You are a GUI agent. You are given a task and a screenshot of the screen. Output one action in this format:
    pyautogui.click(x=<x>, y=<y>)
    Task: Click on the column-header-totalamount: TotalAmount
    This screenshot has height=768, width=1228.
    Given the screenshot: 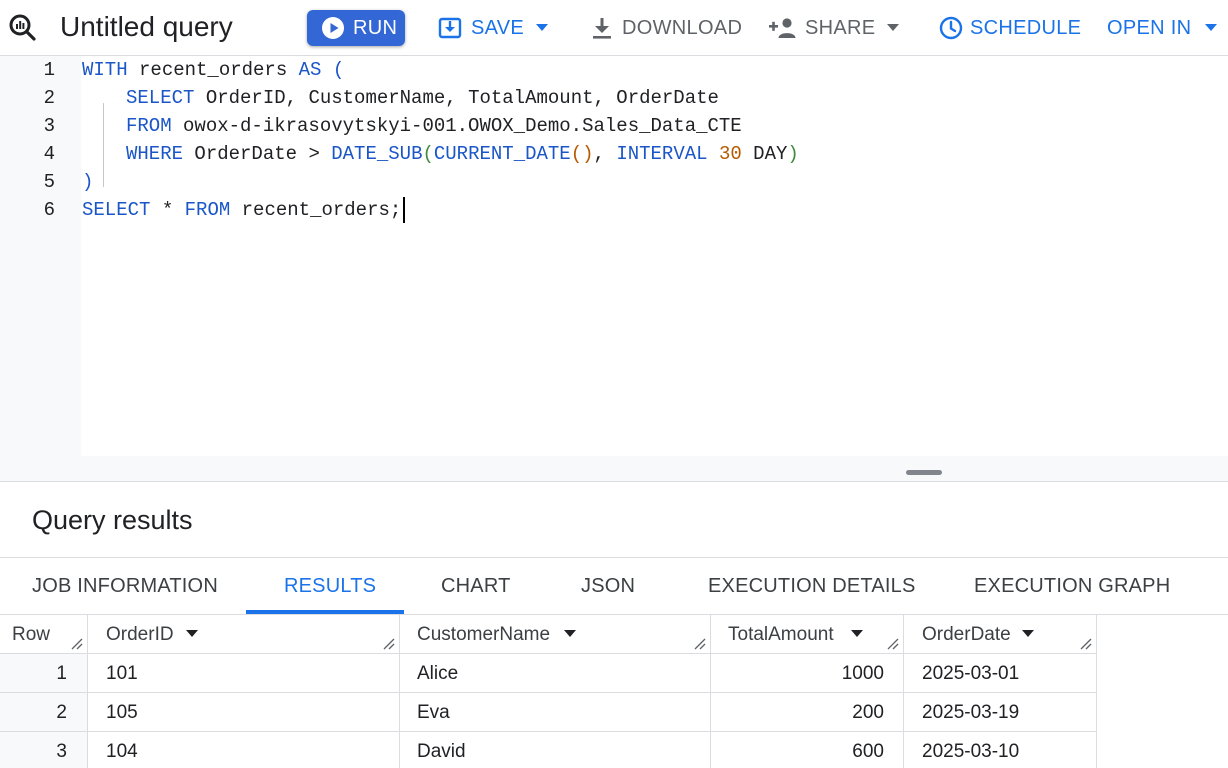 What is the action you would take?
    pyautogui.click(x=807, y=634)
    